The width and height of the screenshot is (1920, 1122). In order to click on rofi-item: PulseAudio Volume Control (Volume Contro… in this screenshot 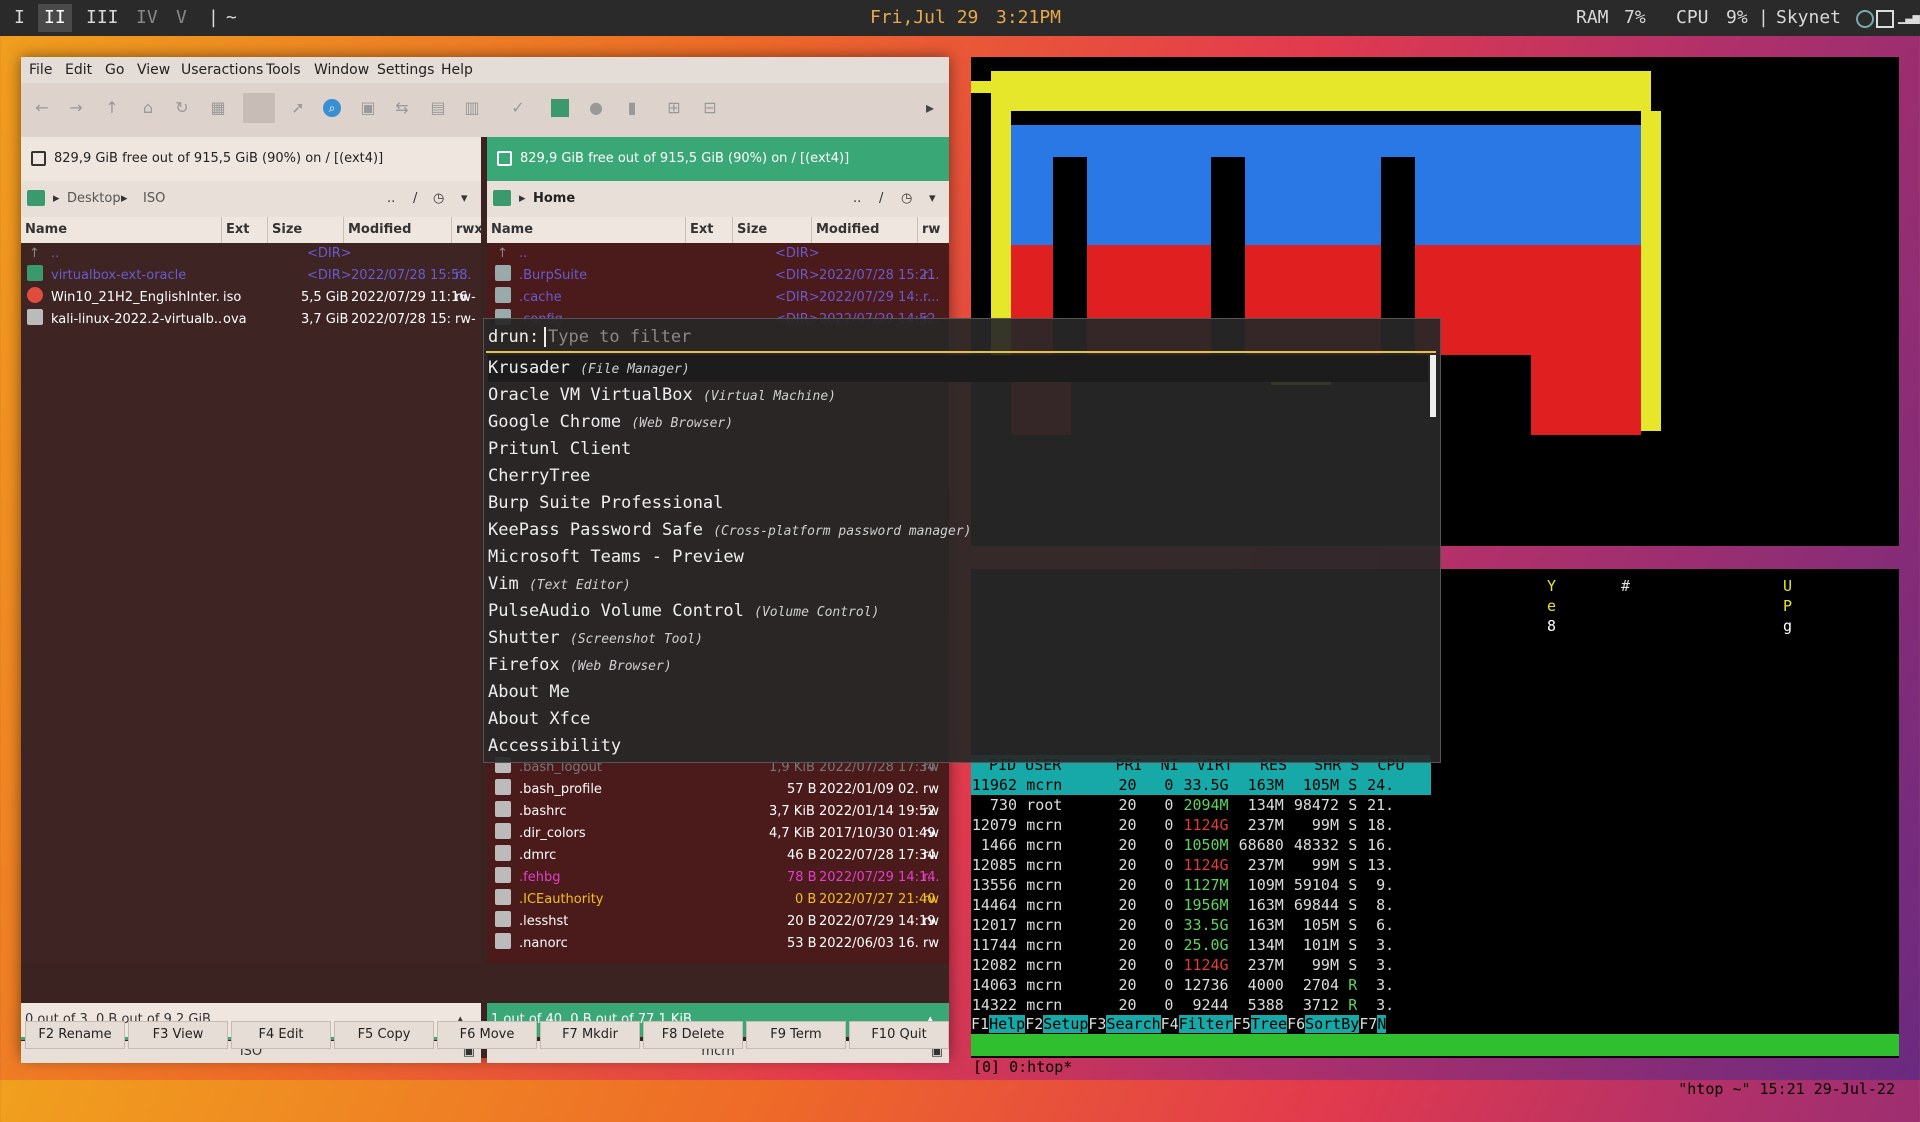, I will do `click(958, 611)`.